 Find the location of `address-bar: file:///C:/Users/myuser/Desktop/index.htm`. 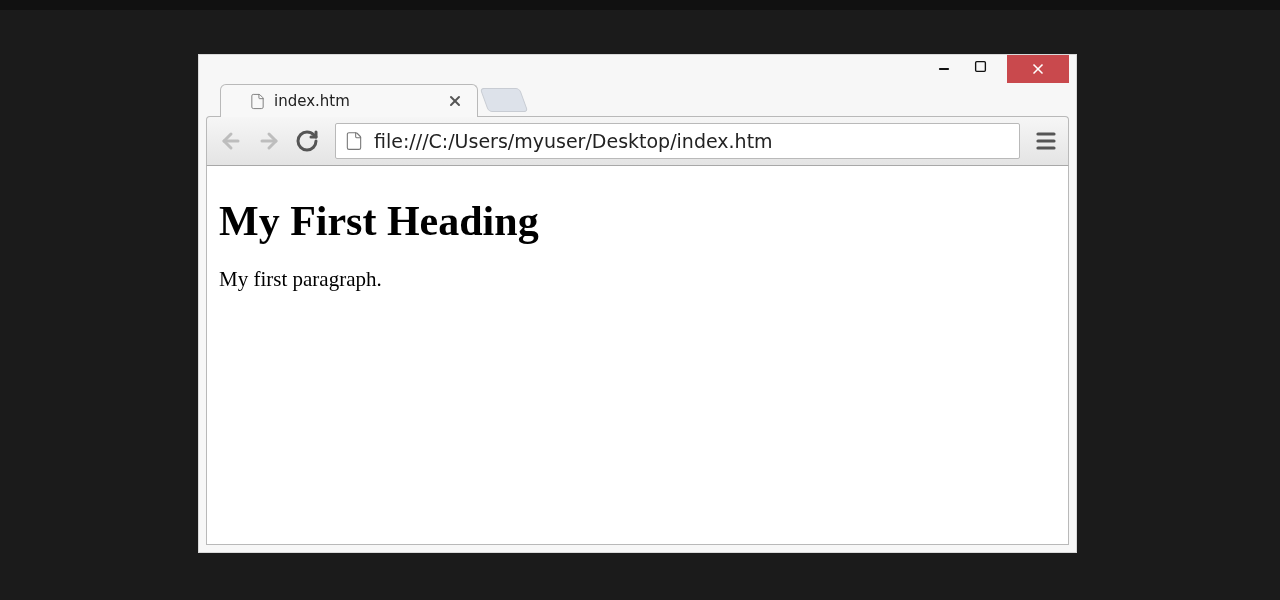

address-bar: file:///C:/Users/myuser/Desktop/index.htm is located at coordinates (677, 141).